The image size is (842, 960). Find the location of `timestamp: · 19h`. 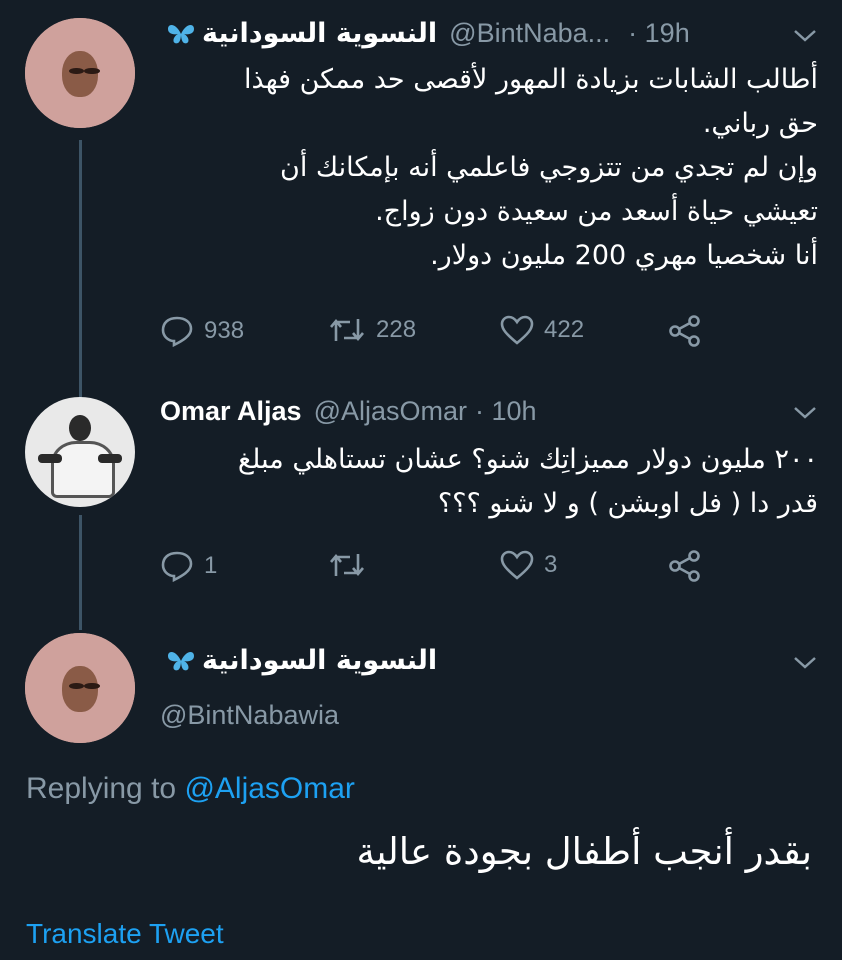

timestamp: · 19h is located at coordinates (659, 33).